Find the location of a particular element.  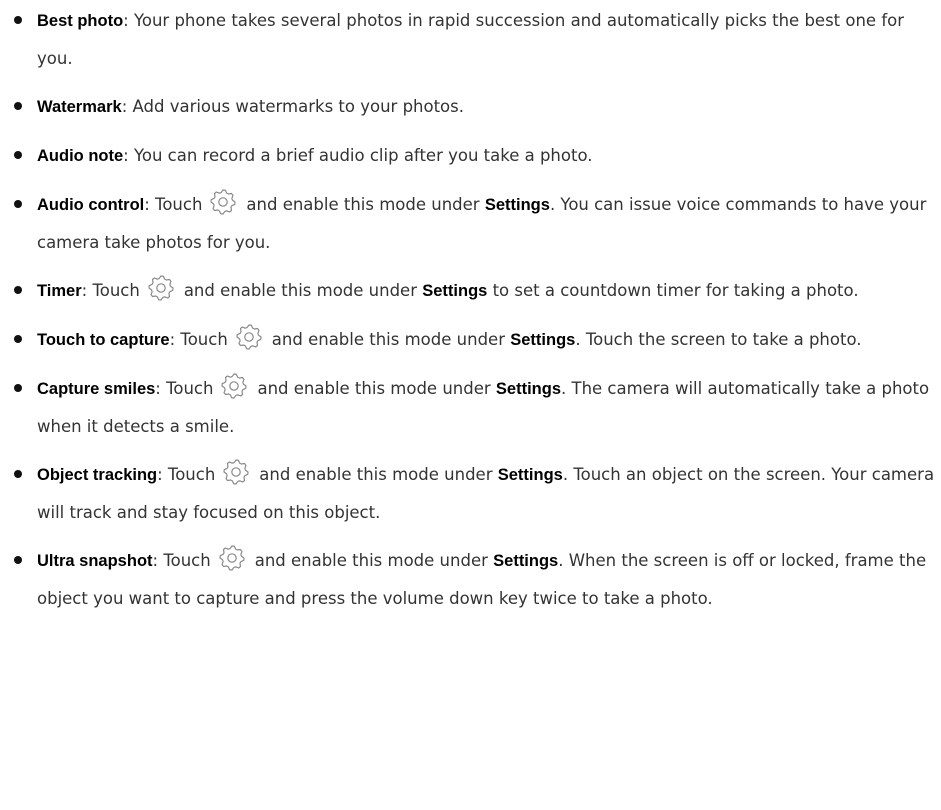

item-post: . Touch the screen to take a photo. is located at coordinates (718, 339).